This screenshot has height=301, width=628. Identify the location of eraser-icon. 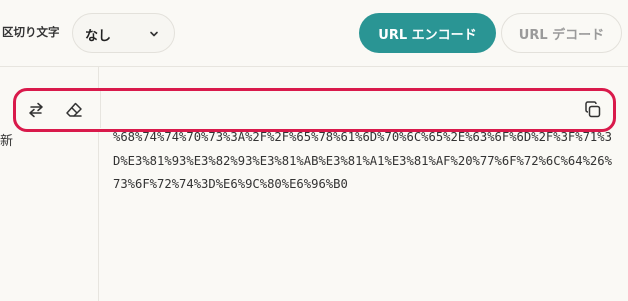
(74, 110).